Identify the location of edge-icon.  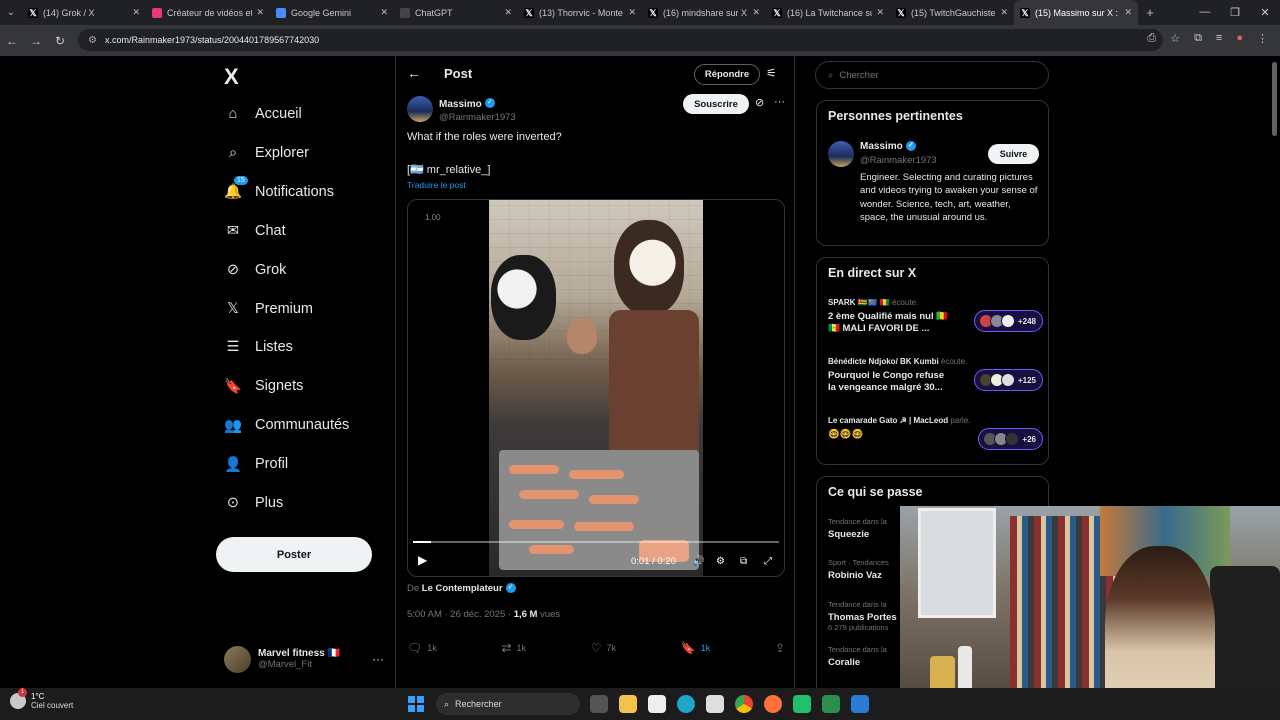
(686, 704).